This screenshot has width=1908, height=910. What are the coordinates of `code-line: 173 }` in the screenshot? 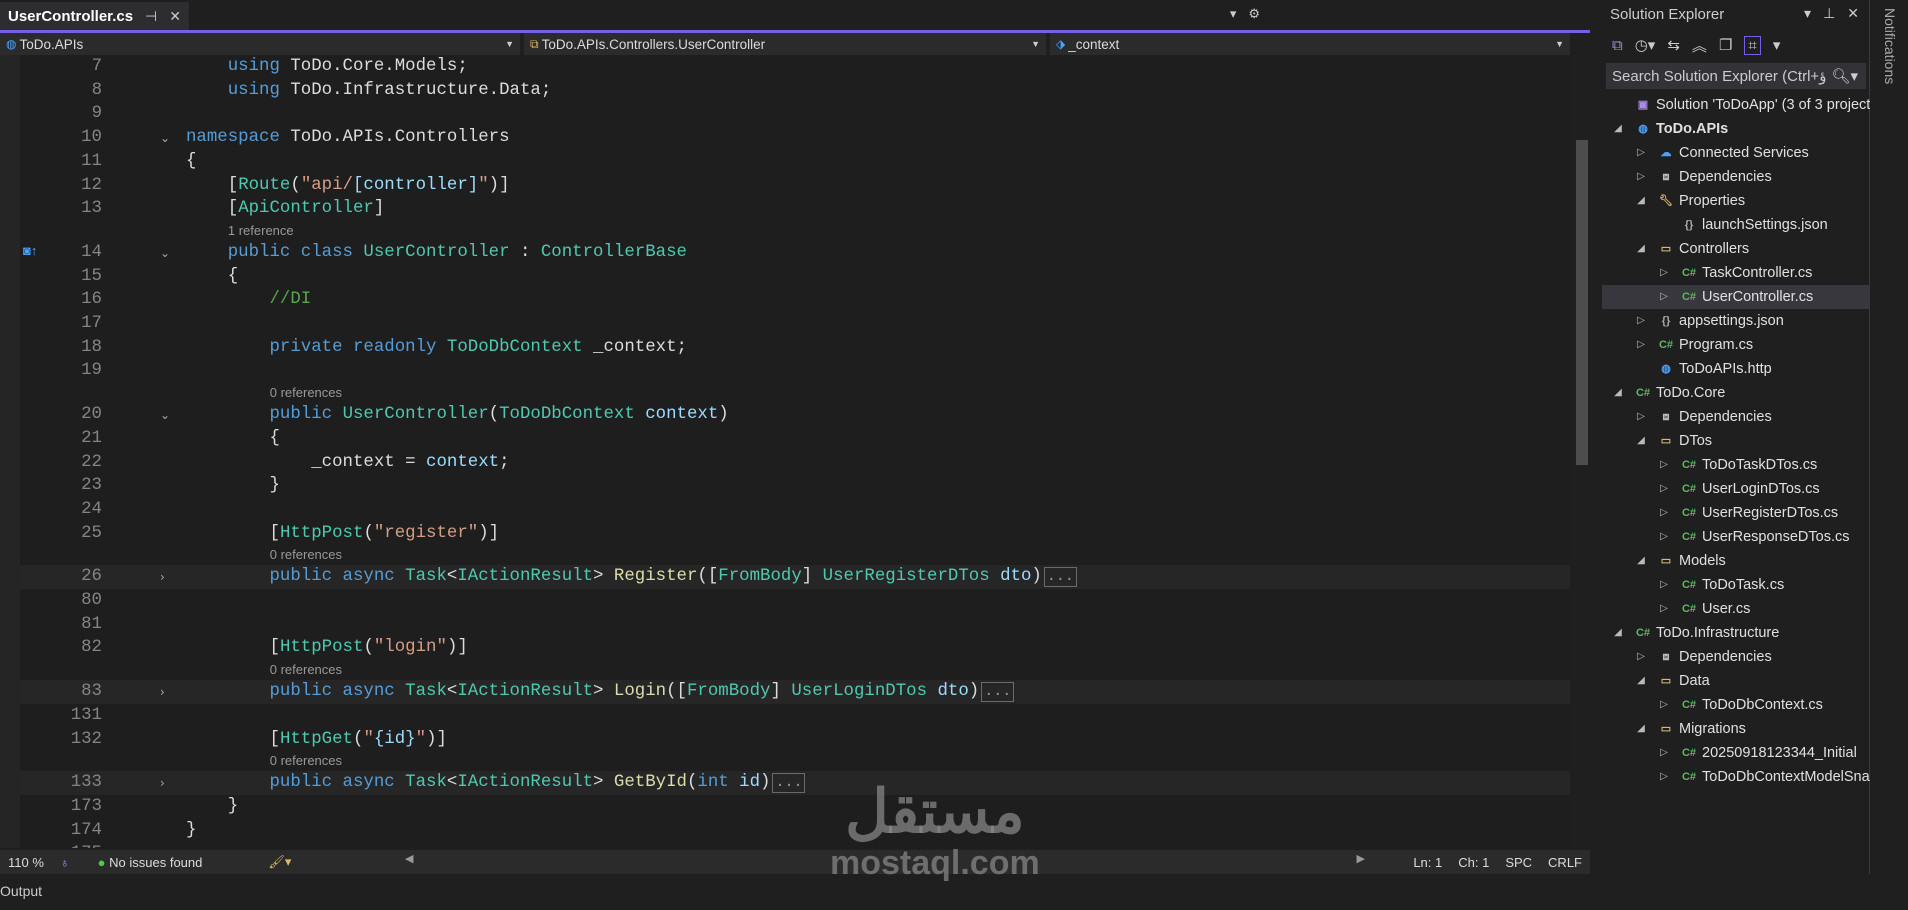 It's located at (795, 807).